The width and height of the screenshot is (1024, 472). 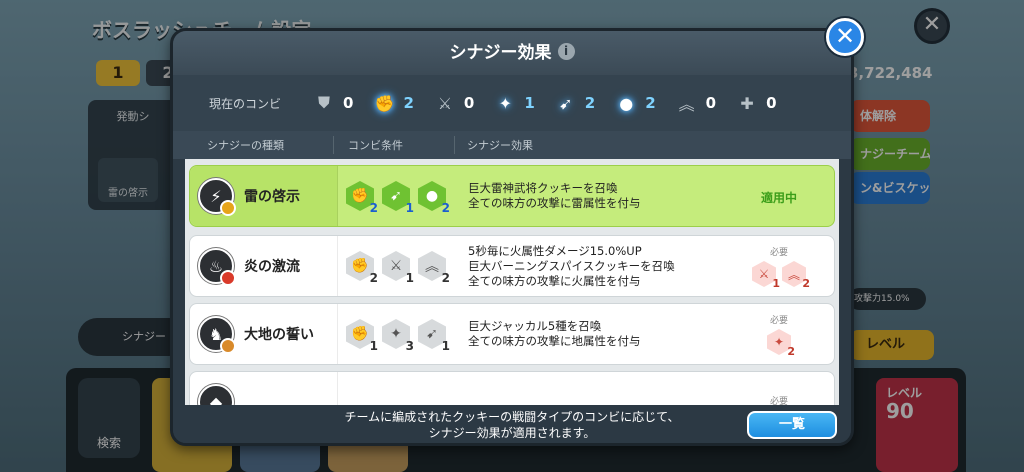 I want to click on condition-badge: ⚔ 1, so click(x=398, y=268).